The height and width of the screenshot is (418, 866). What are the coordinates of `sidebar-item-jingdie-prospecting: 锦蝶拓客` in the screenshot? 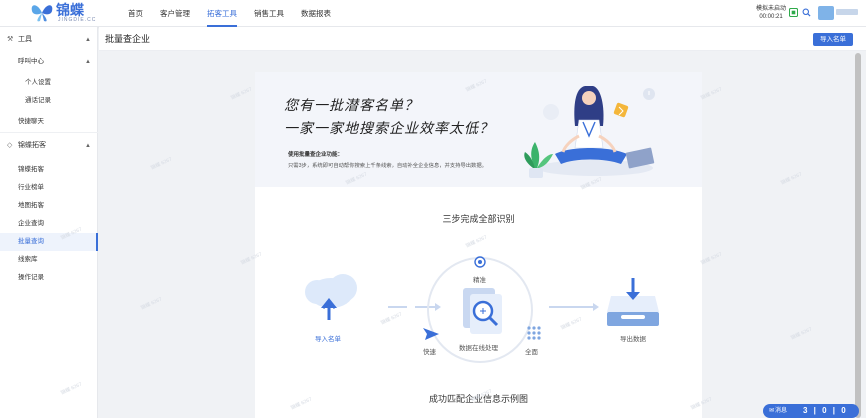 It's located at (49, 170).